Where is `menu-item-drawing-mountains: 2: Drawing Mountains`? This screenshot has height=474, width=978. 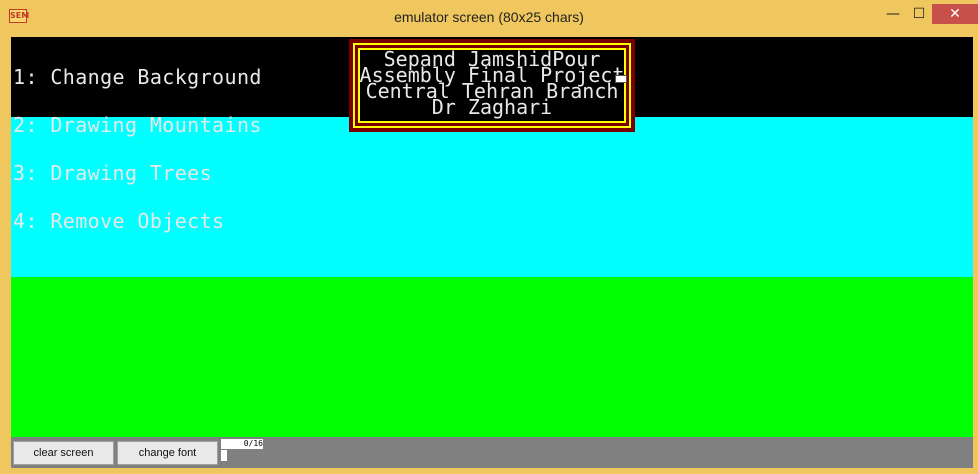 menu-item-drawing-mountains: 2: Drawing Mountains is located at coordinates (137, 125).